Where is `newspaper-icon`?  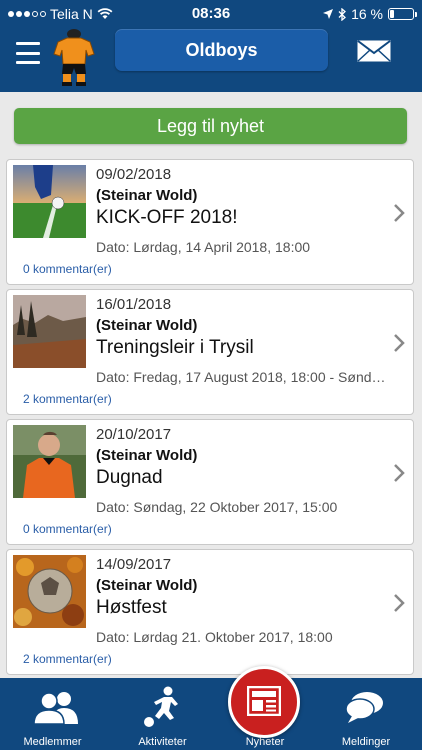
newspaper-icon is located at coordinates (264, 701).